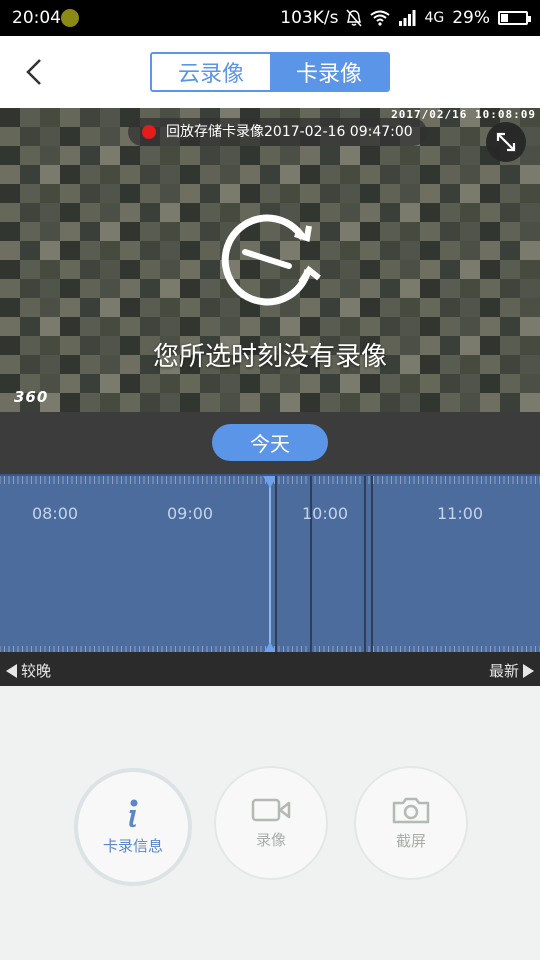  What do you see at coordinates (514, 18) in the screenshot?
I see `battery-icon` at bounding box center [514, 18].